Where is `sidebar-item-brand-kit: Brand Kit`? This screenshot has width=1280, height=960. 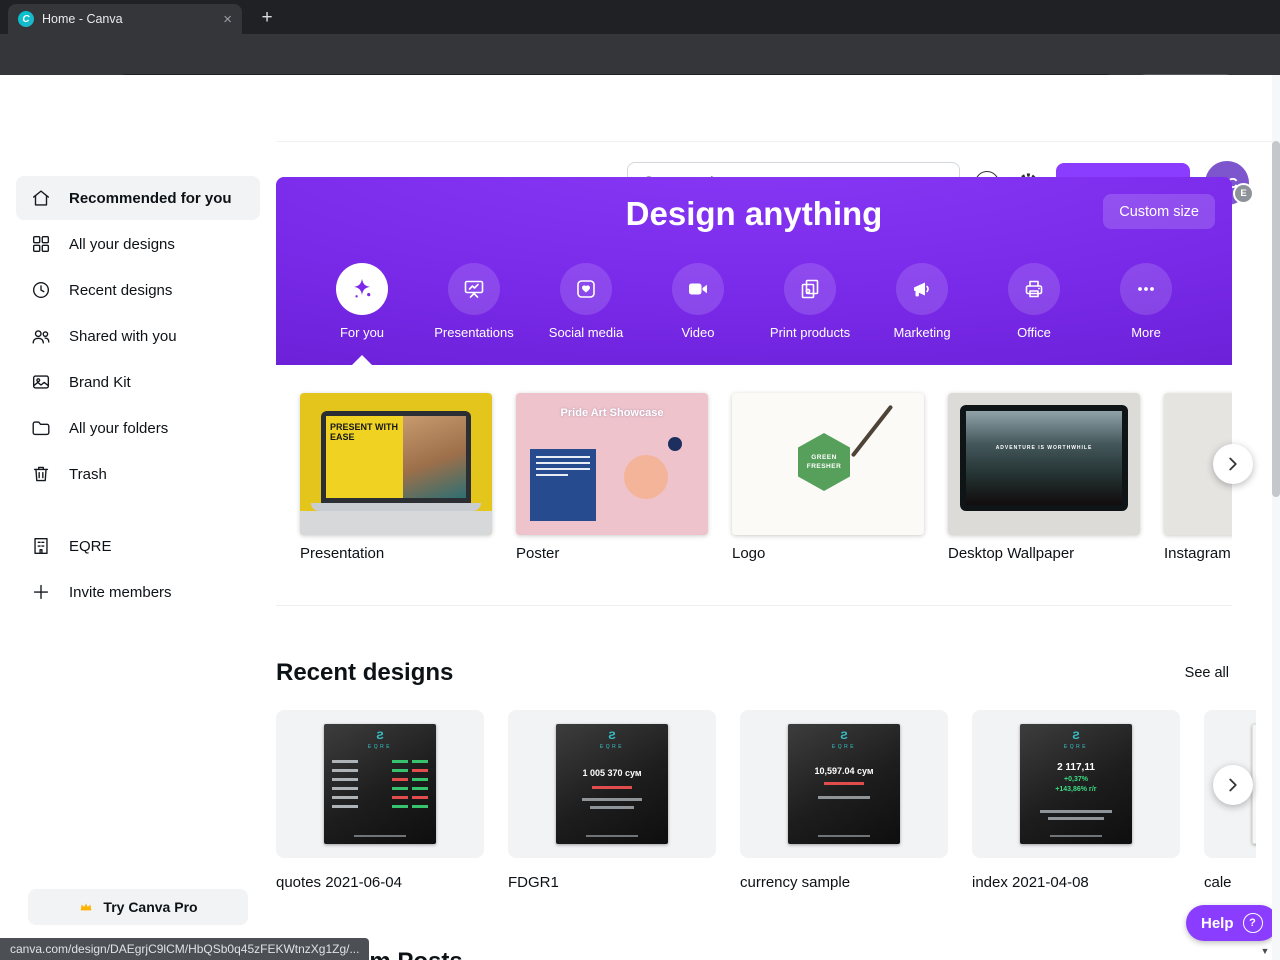 sidebar-item-brand-kit: Brand Kit is located at coordinates (138, 382).